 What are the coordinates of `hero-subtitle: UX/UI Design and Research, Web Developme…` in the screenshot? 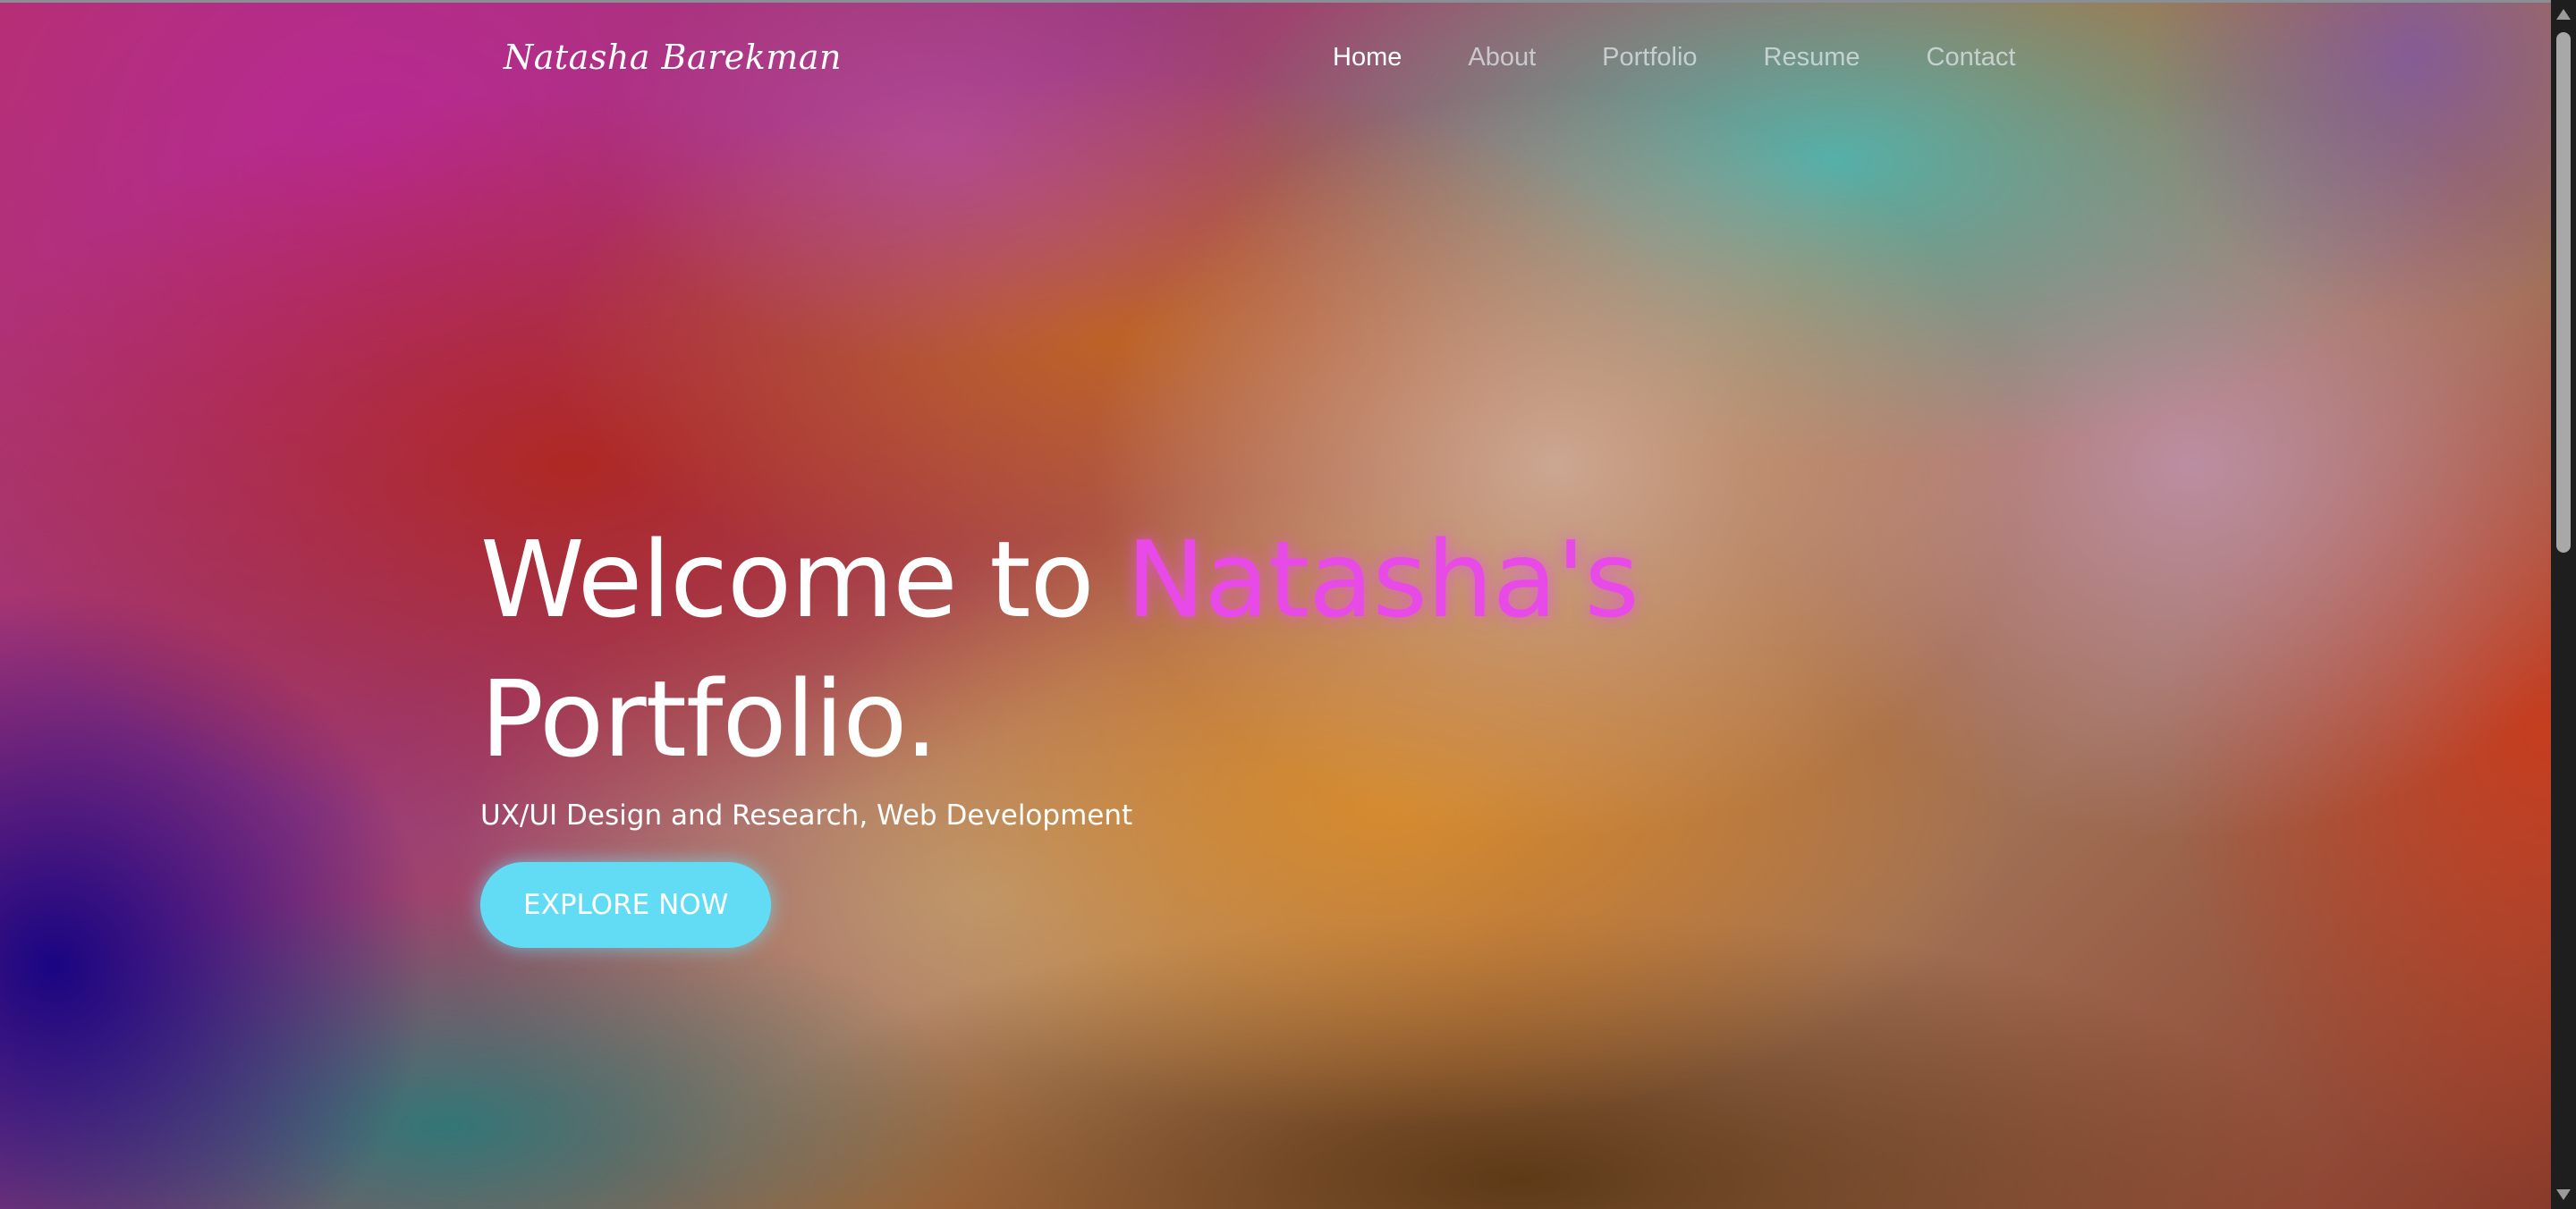 It's located at (806, 815).